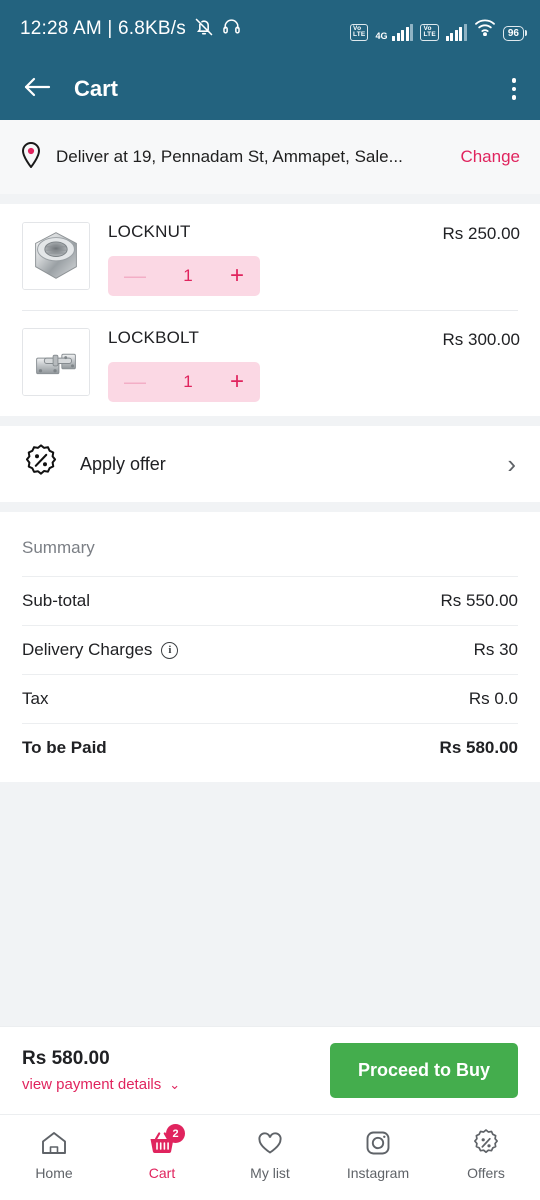 This screenshot has height=1200, width=540. Describe the element at coordinates (429, 32) in the screenshot. I see `volte-icon-2: Vo LTE` at that location.